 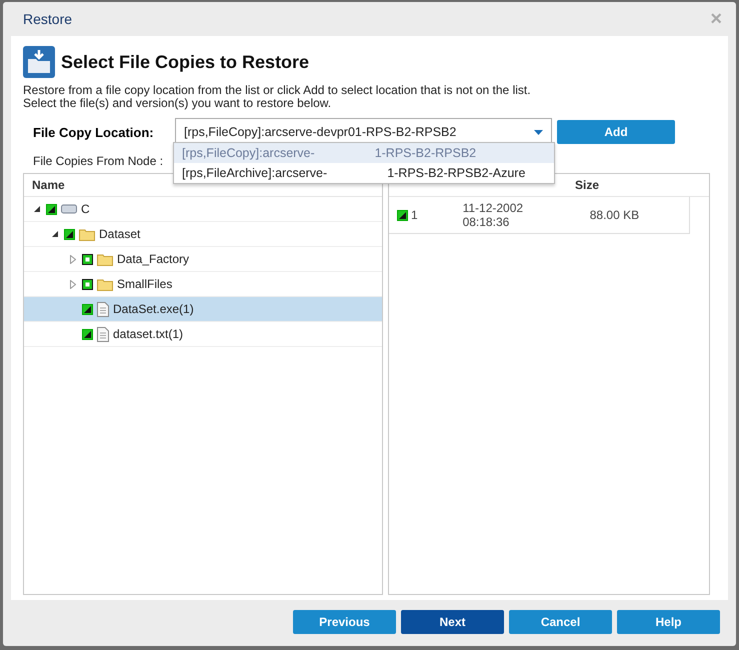 I want to click on drive-icon, so click(x=69, y=209).